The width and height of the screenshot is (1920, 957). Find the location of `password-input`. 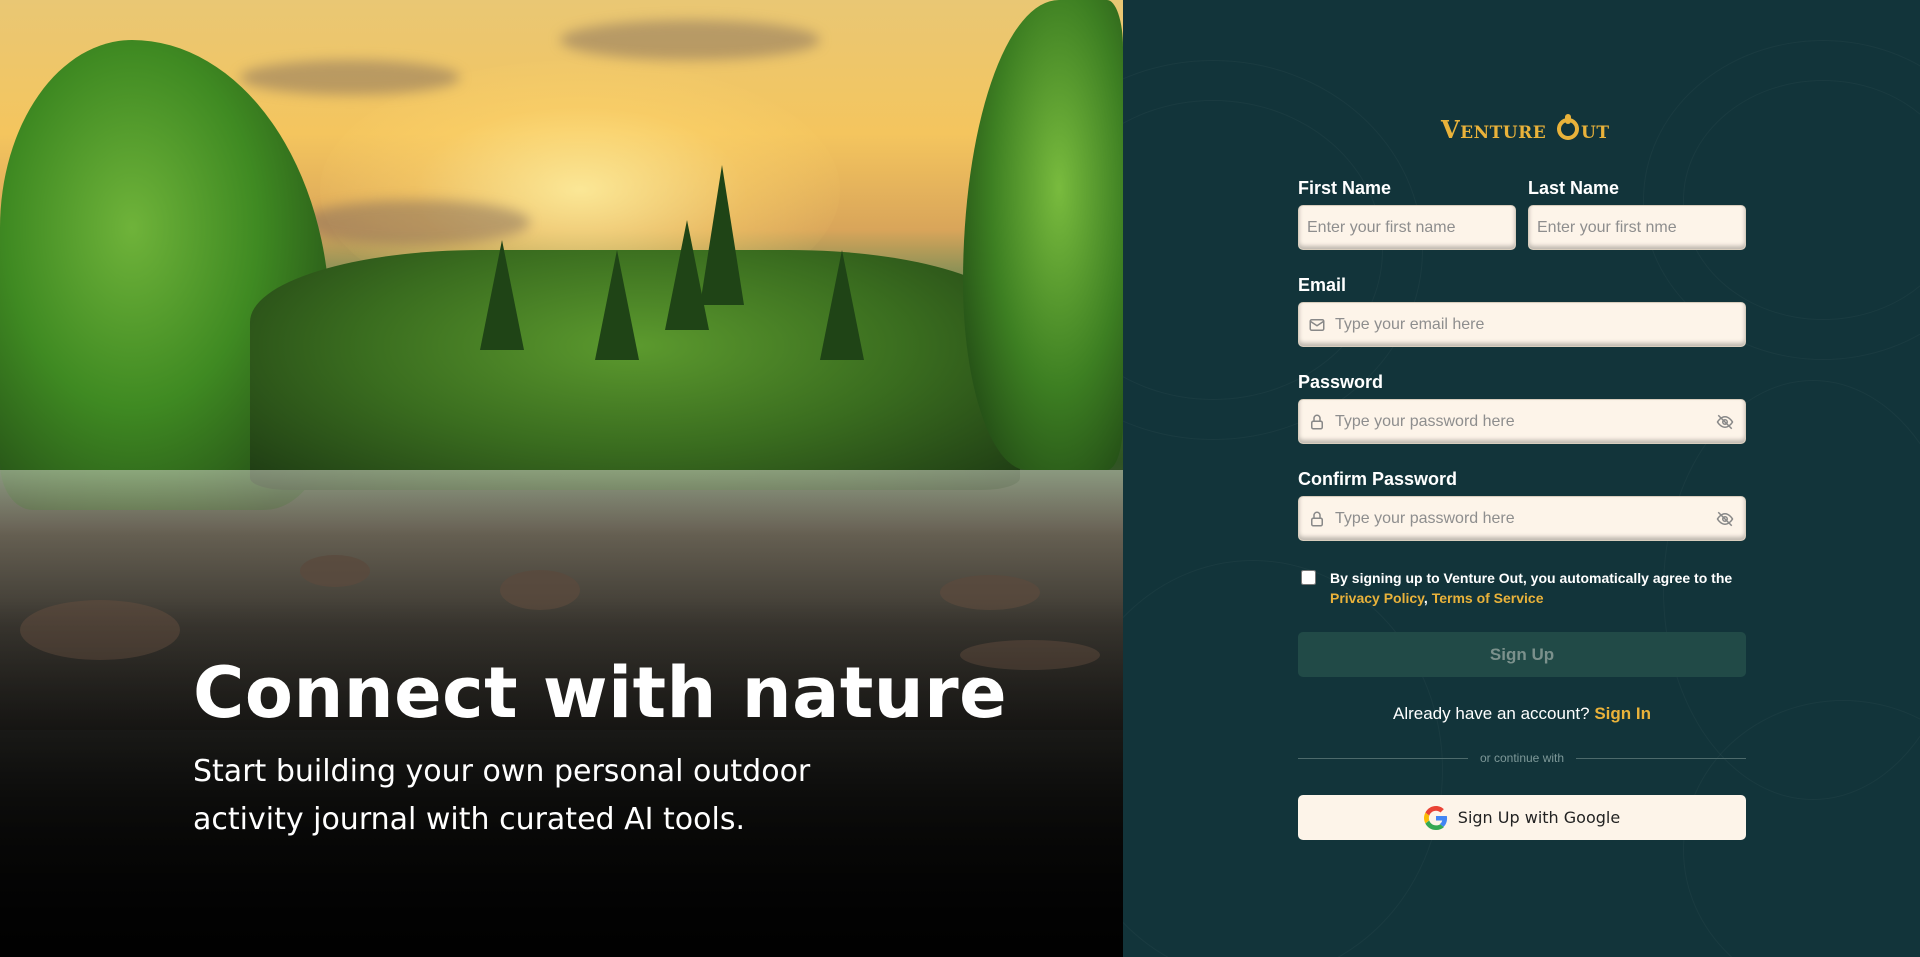

password-input is located at coordinates (1522, 421).